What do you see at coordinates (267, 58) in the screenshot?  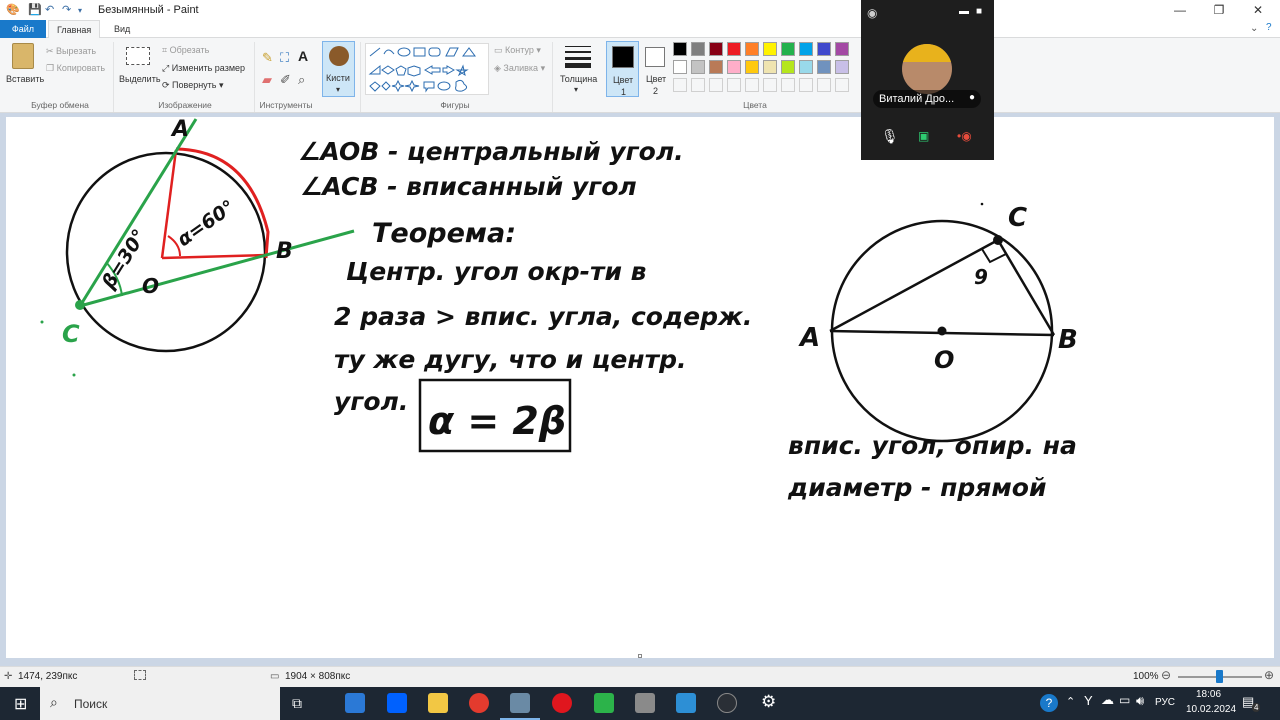 I see `pencil-icon: ✎` at bounding box center [267, 58].